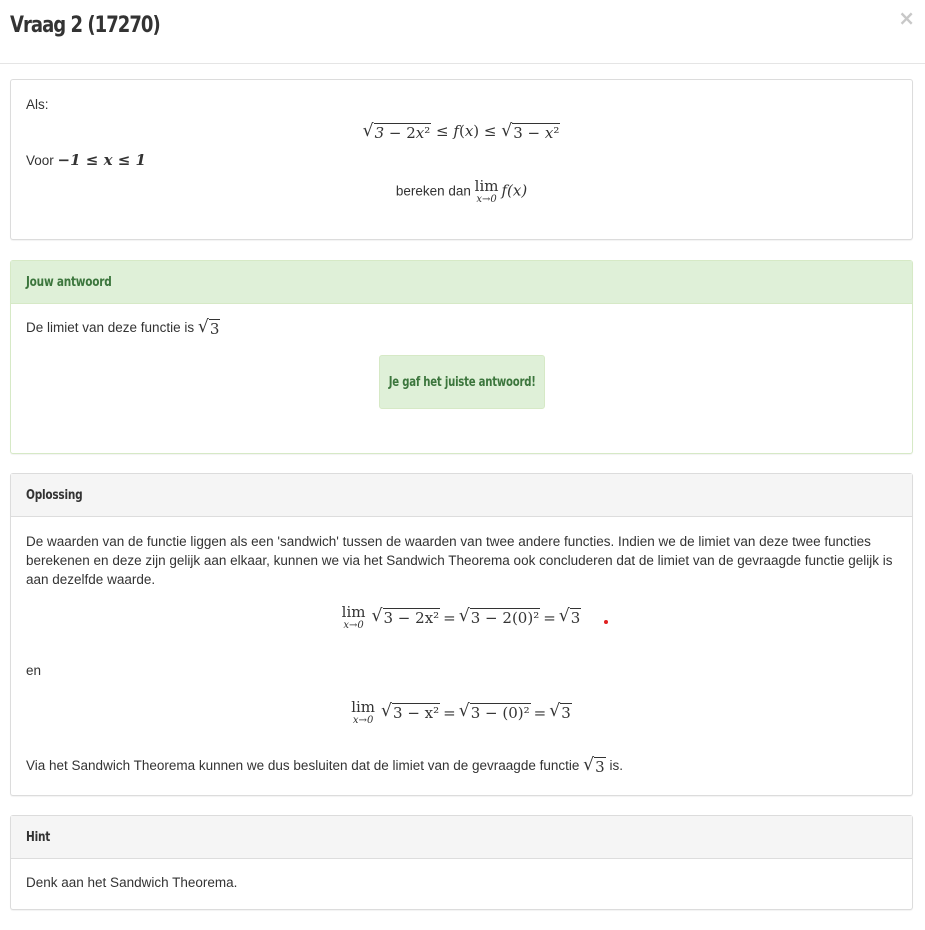  I want to click on question-compute-line: bereken dan lim x→0 f(x), so click(461, 190).